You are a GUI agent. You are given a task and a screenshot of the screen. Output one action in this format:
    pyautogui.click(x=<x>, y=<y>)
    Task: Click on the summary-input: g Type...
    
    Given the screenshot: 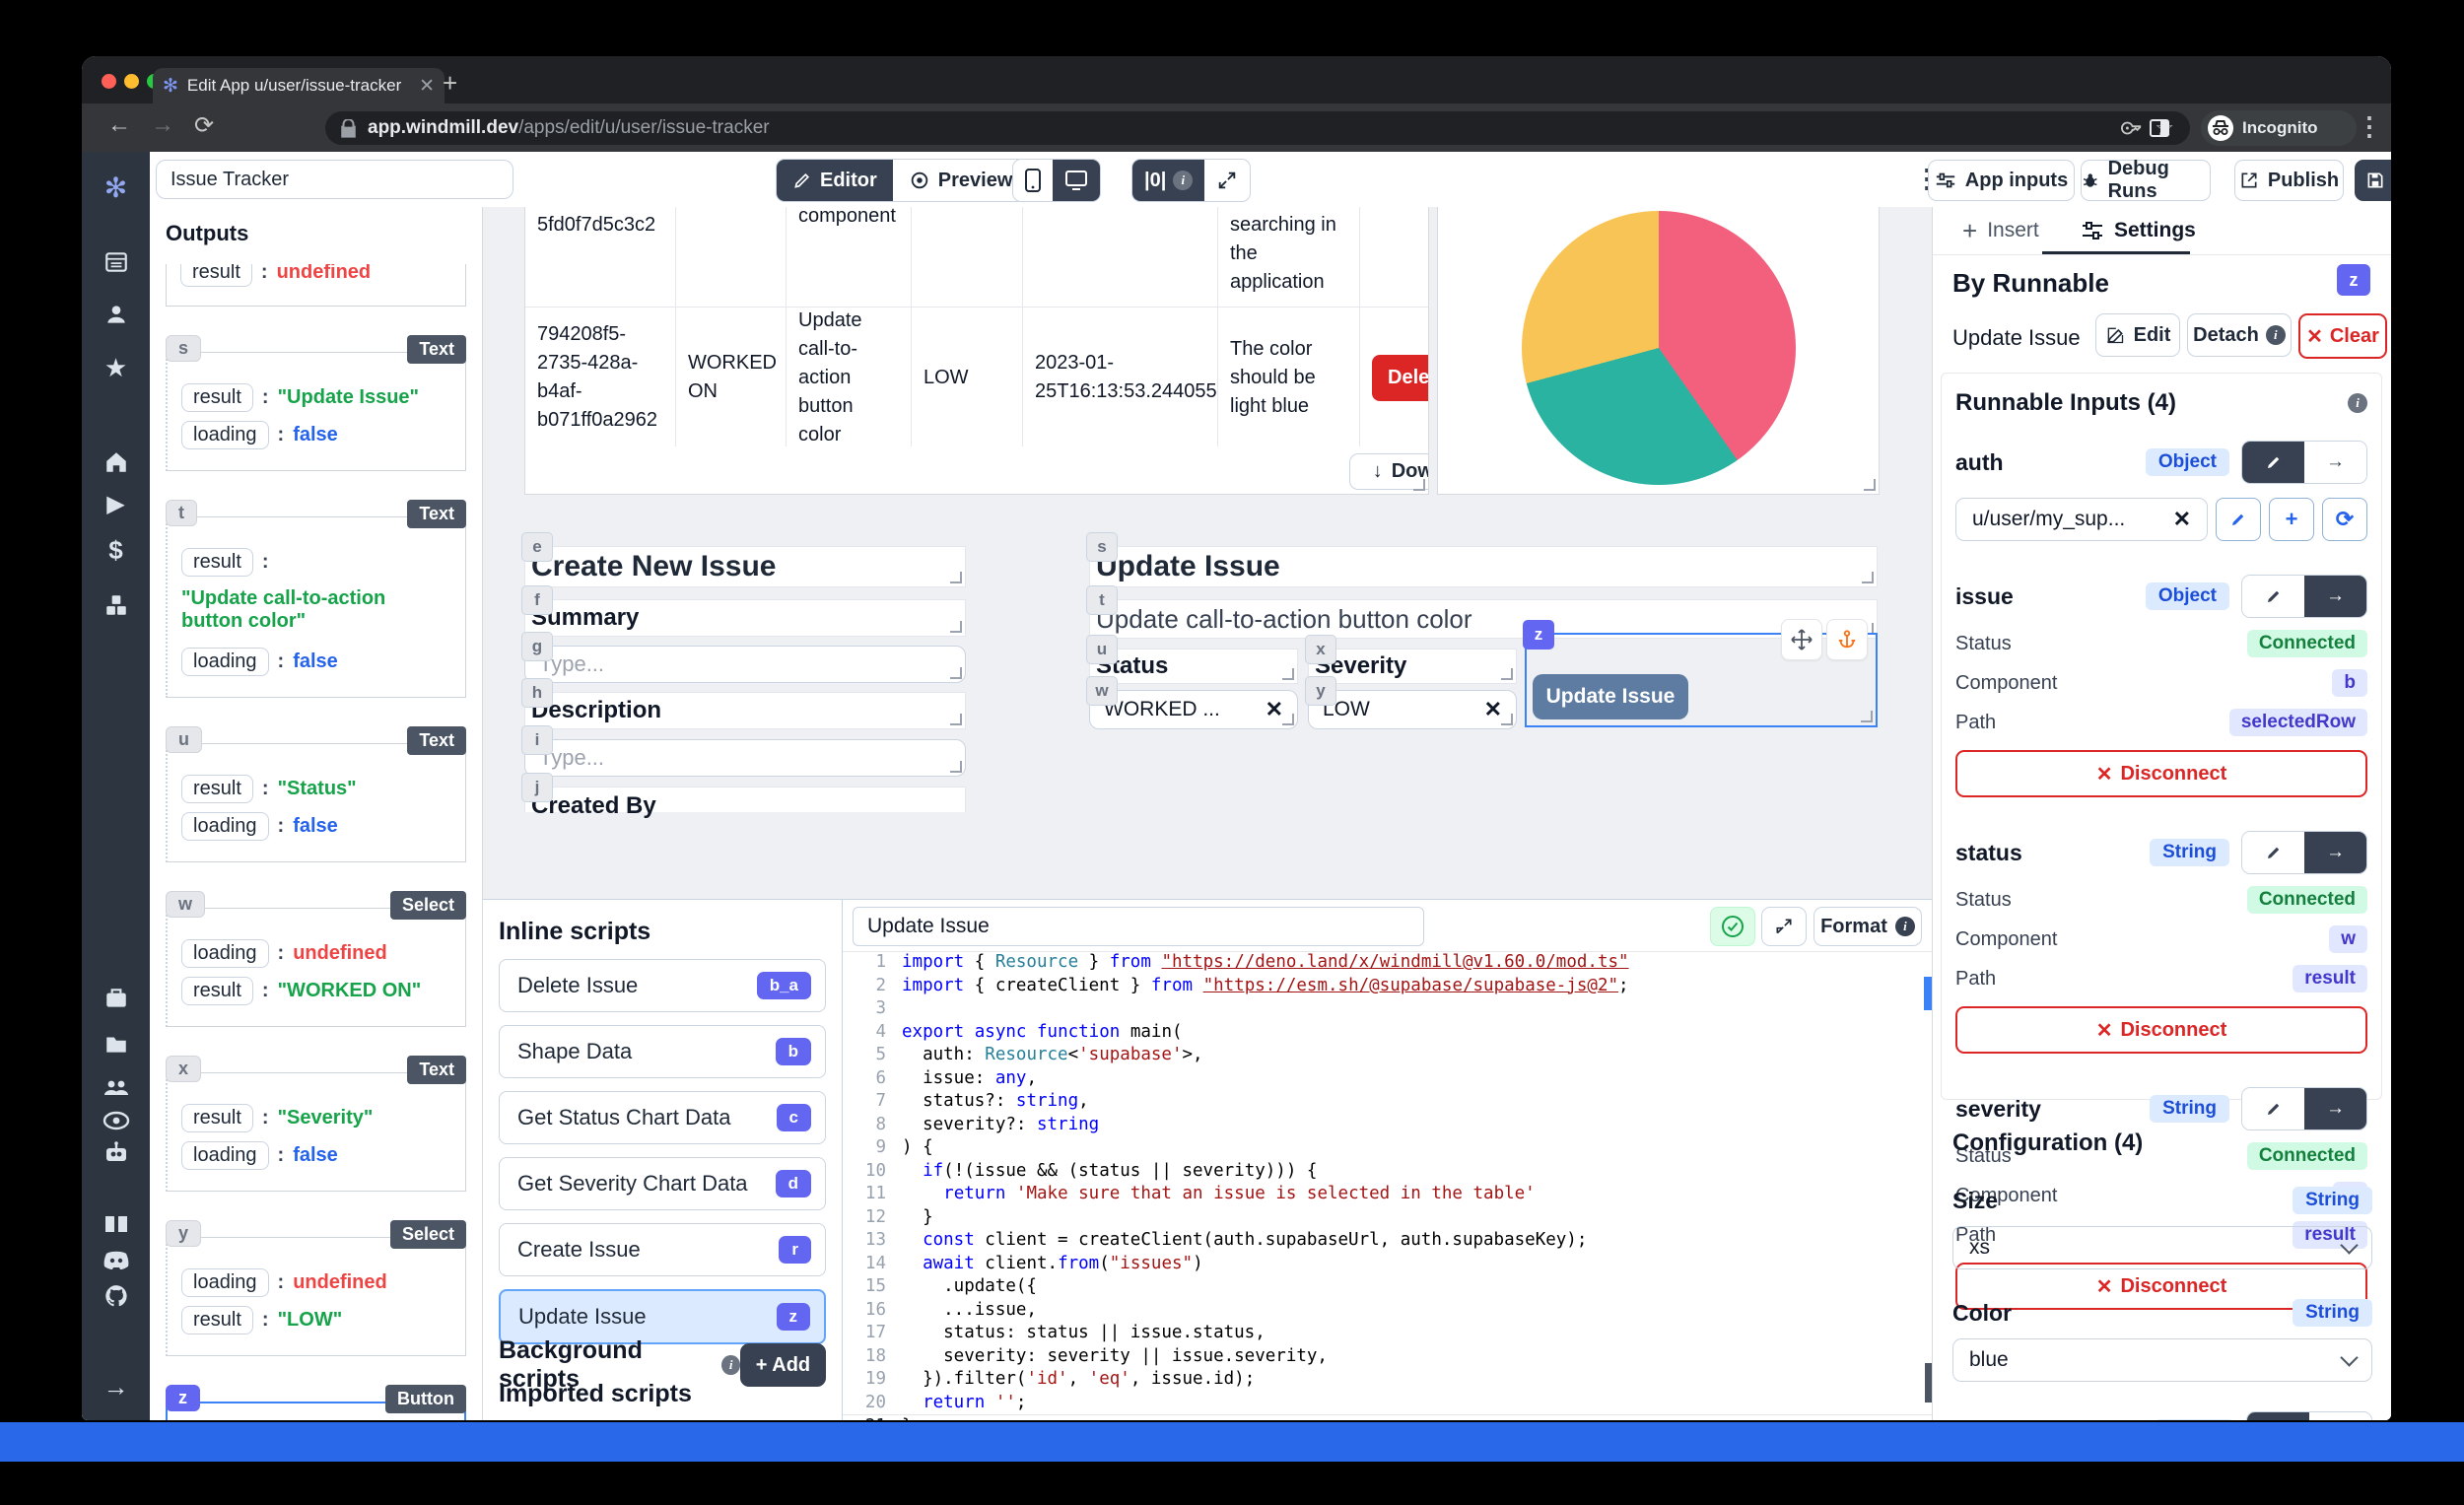 What is the action you would take?
    pyautogui.click(x=743, y=657)
    